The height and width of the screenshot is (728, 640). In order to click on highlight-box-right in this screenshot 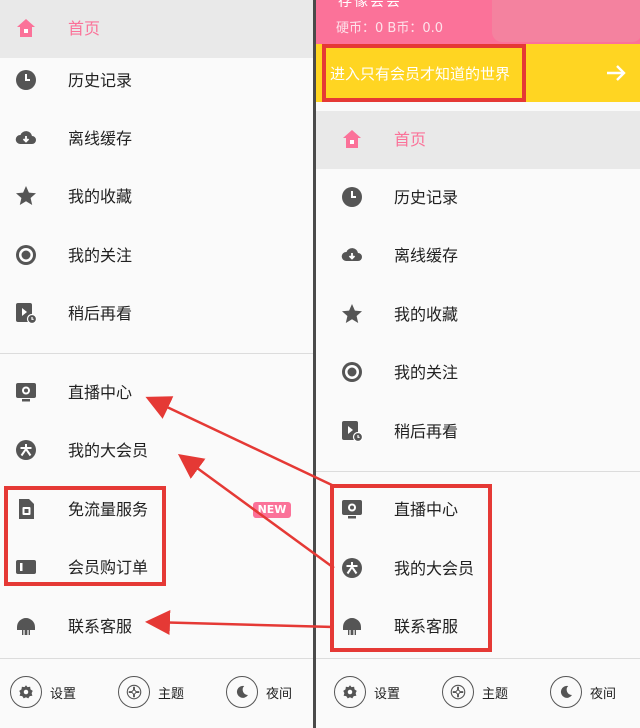, I will do `click(411, 568)`.